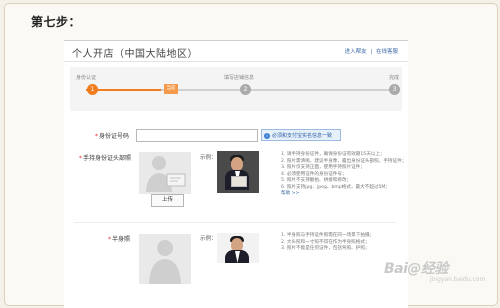  Describe the element at coordinates (394, 89) in the screenshot. I see `step-dot-3: 3` at that location.